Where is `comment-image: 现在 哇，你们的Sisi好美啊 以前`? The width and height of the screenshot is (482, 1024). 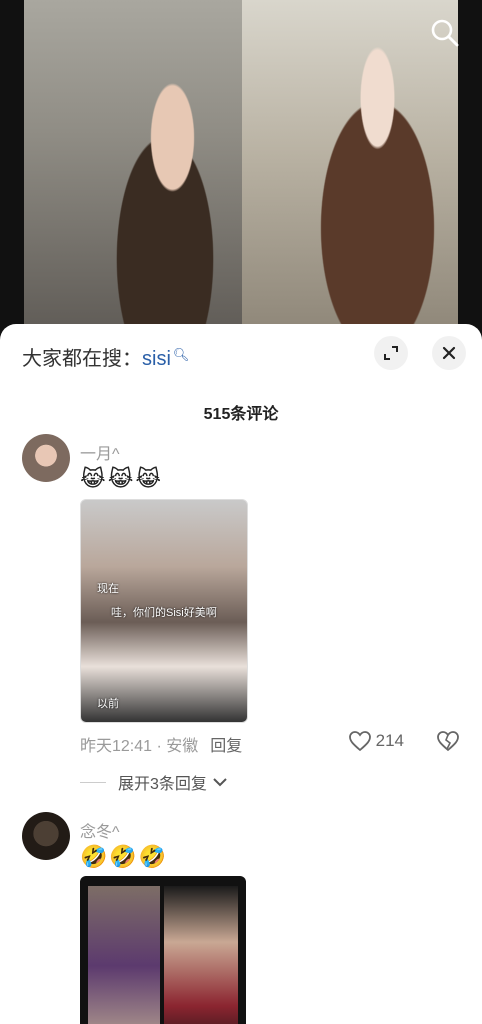 comment-image: 现在 哇，你们的Sisi好美啊 以前 is located at coordinates (164, 611).